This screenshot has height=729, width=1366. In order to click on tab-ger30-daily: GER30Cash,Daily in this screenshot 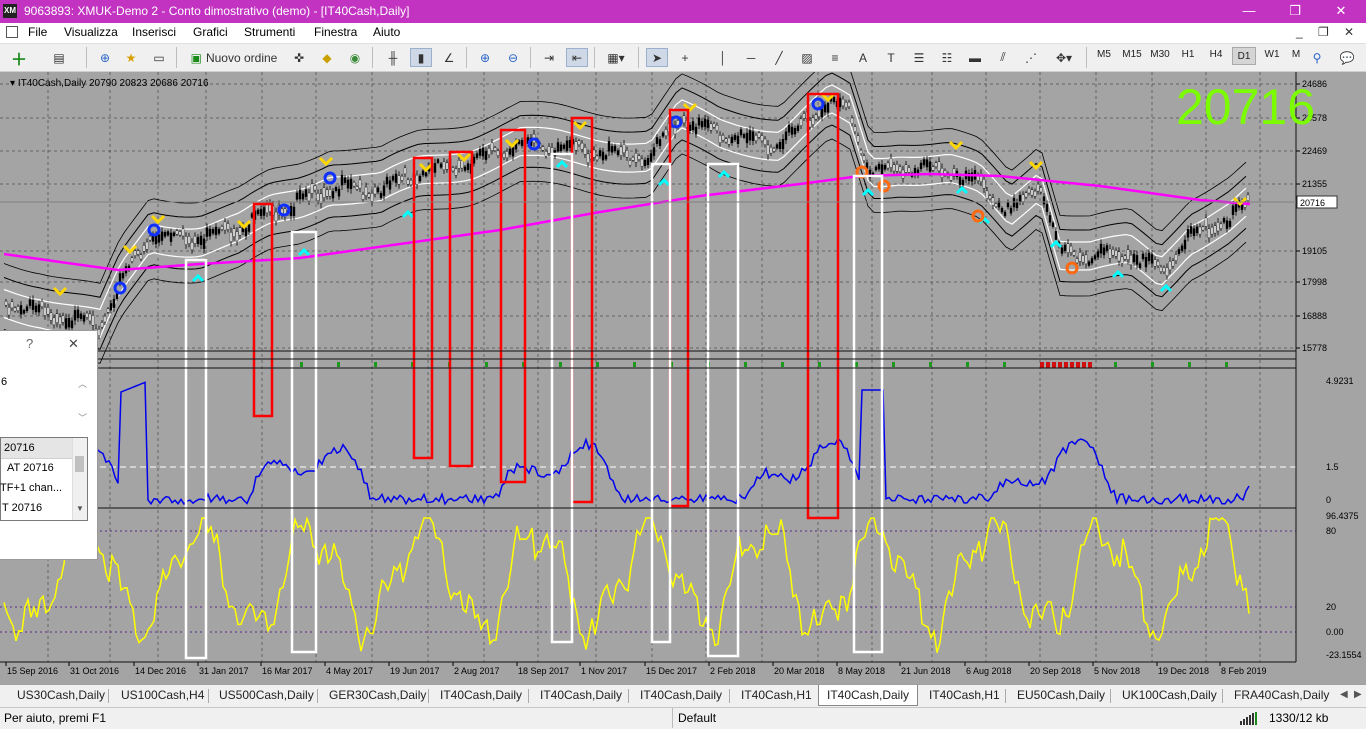, I will do `click(377, 695)`.